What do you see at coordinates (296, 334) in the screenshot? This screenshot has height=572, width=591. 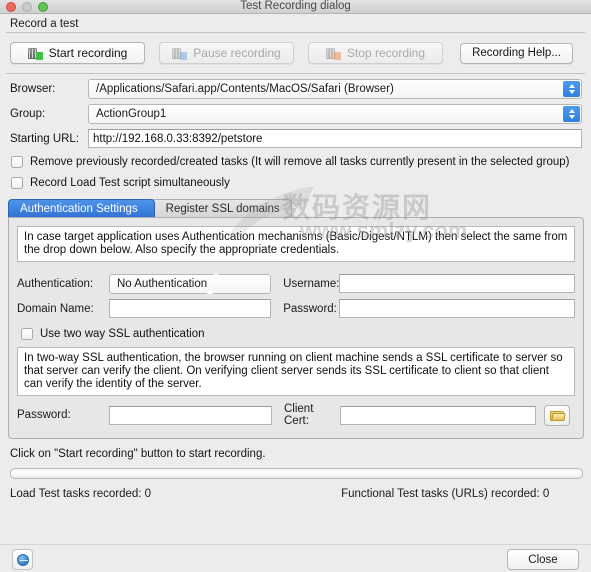 I see `two-way-ssl-checkbox-row: Use two way SSL authentication` at bounding box center [296, 334].